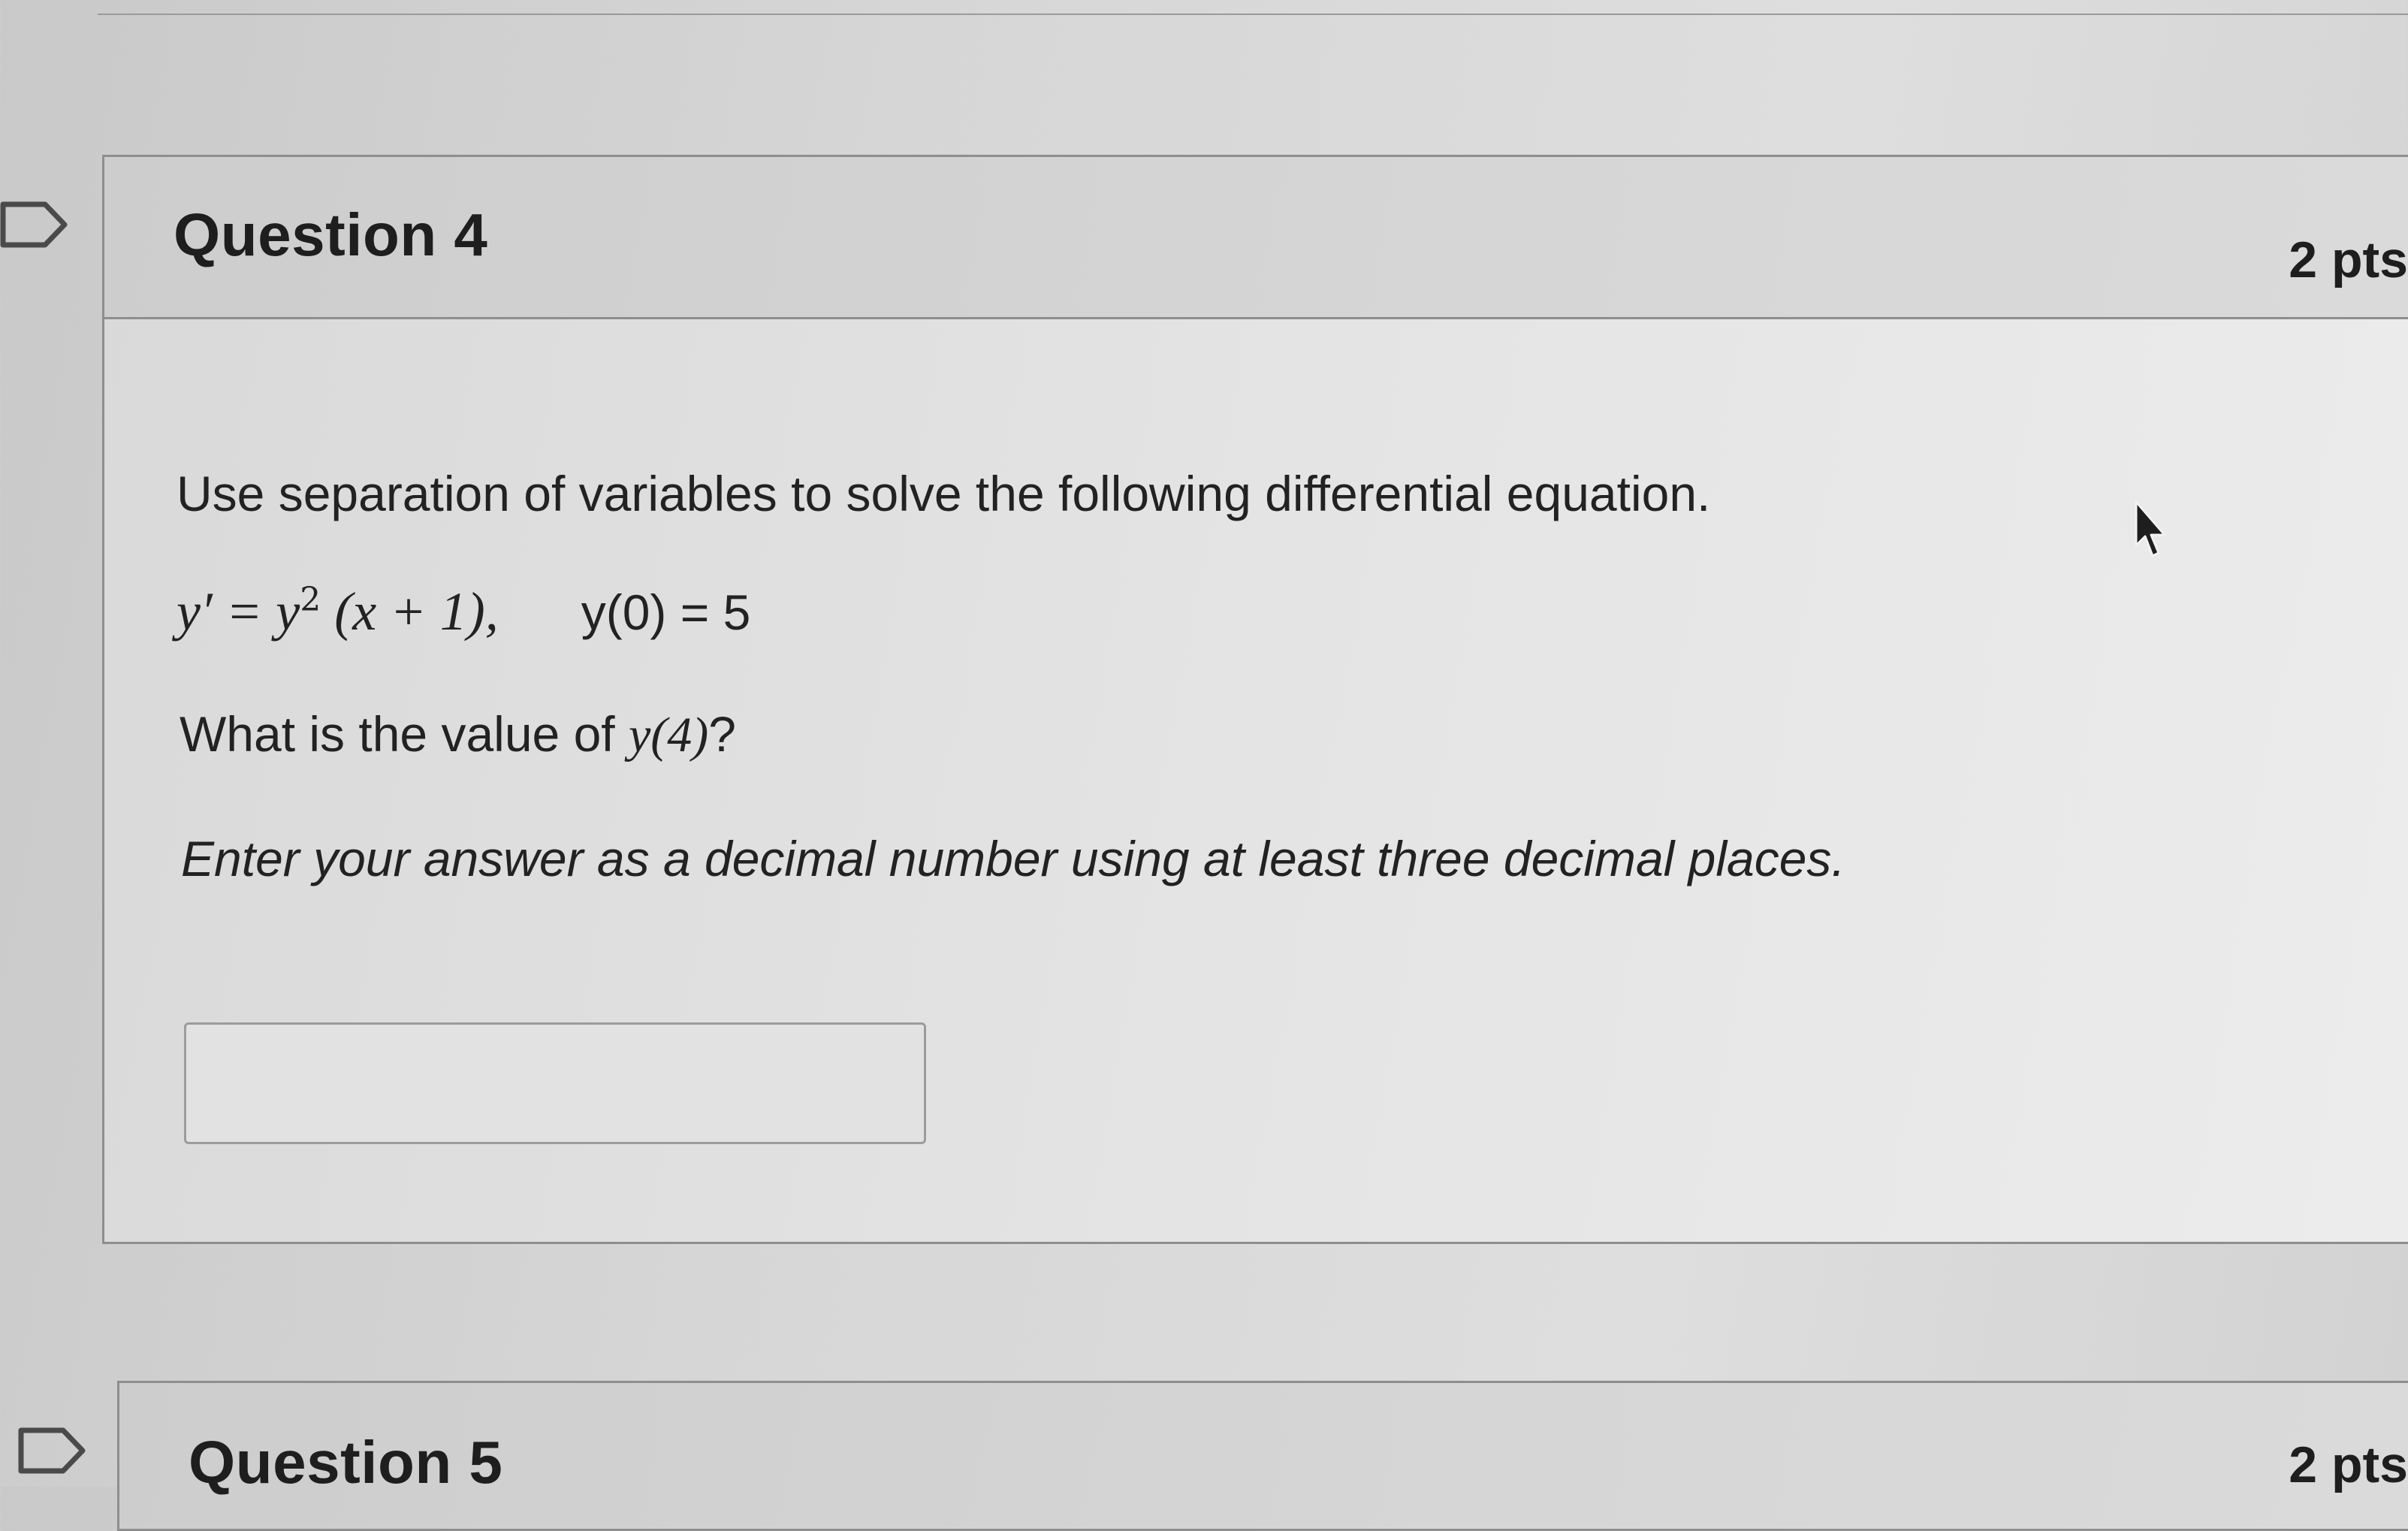 This screenshot has width=2408, height=1531. I want to click on equation-lhs: y′ = y, so click(238, 611).